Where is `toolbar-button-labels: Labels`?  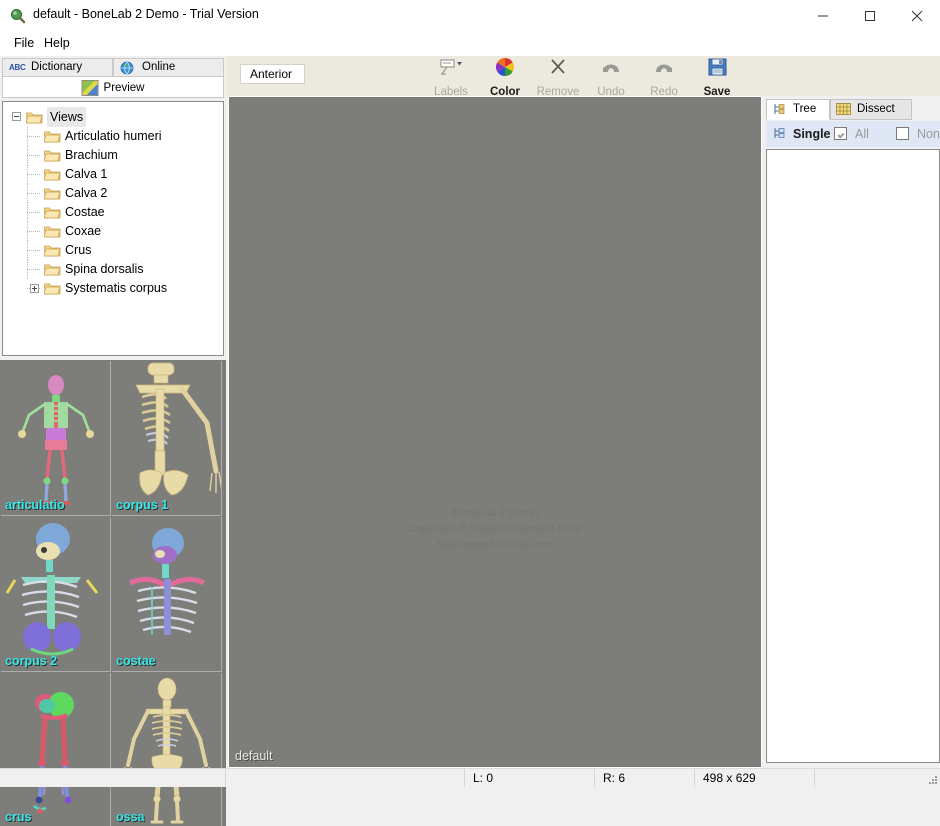
toolbar-button-labels: Labels is located at coordinates (451, 75).